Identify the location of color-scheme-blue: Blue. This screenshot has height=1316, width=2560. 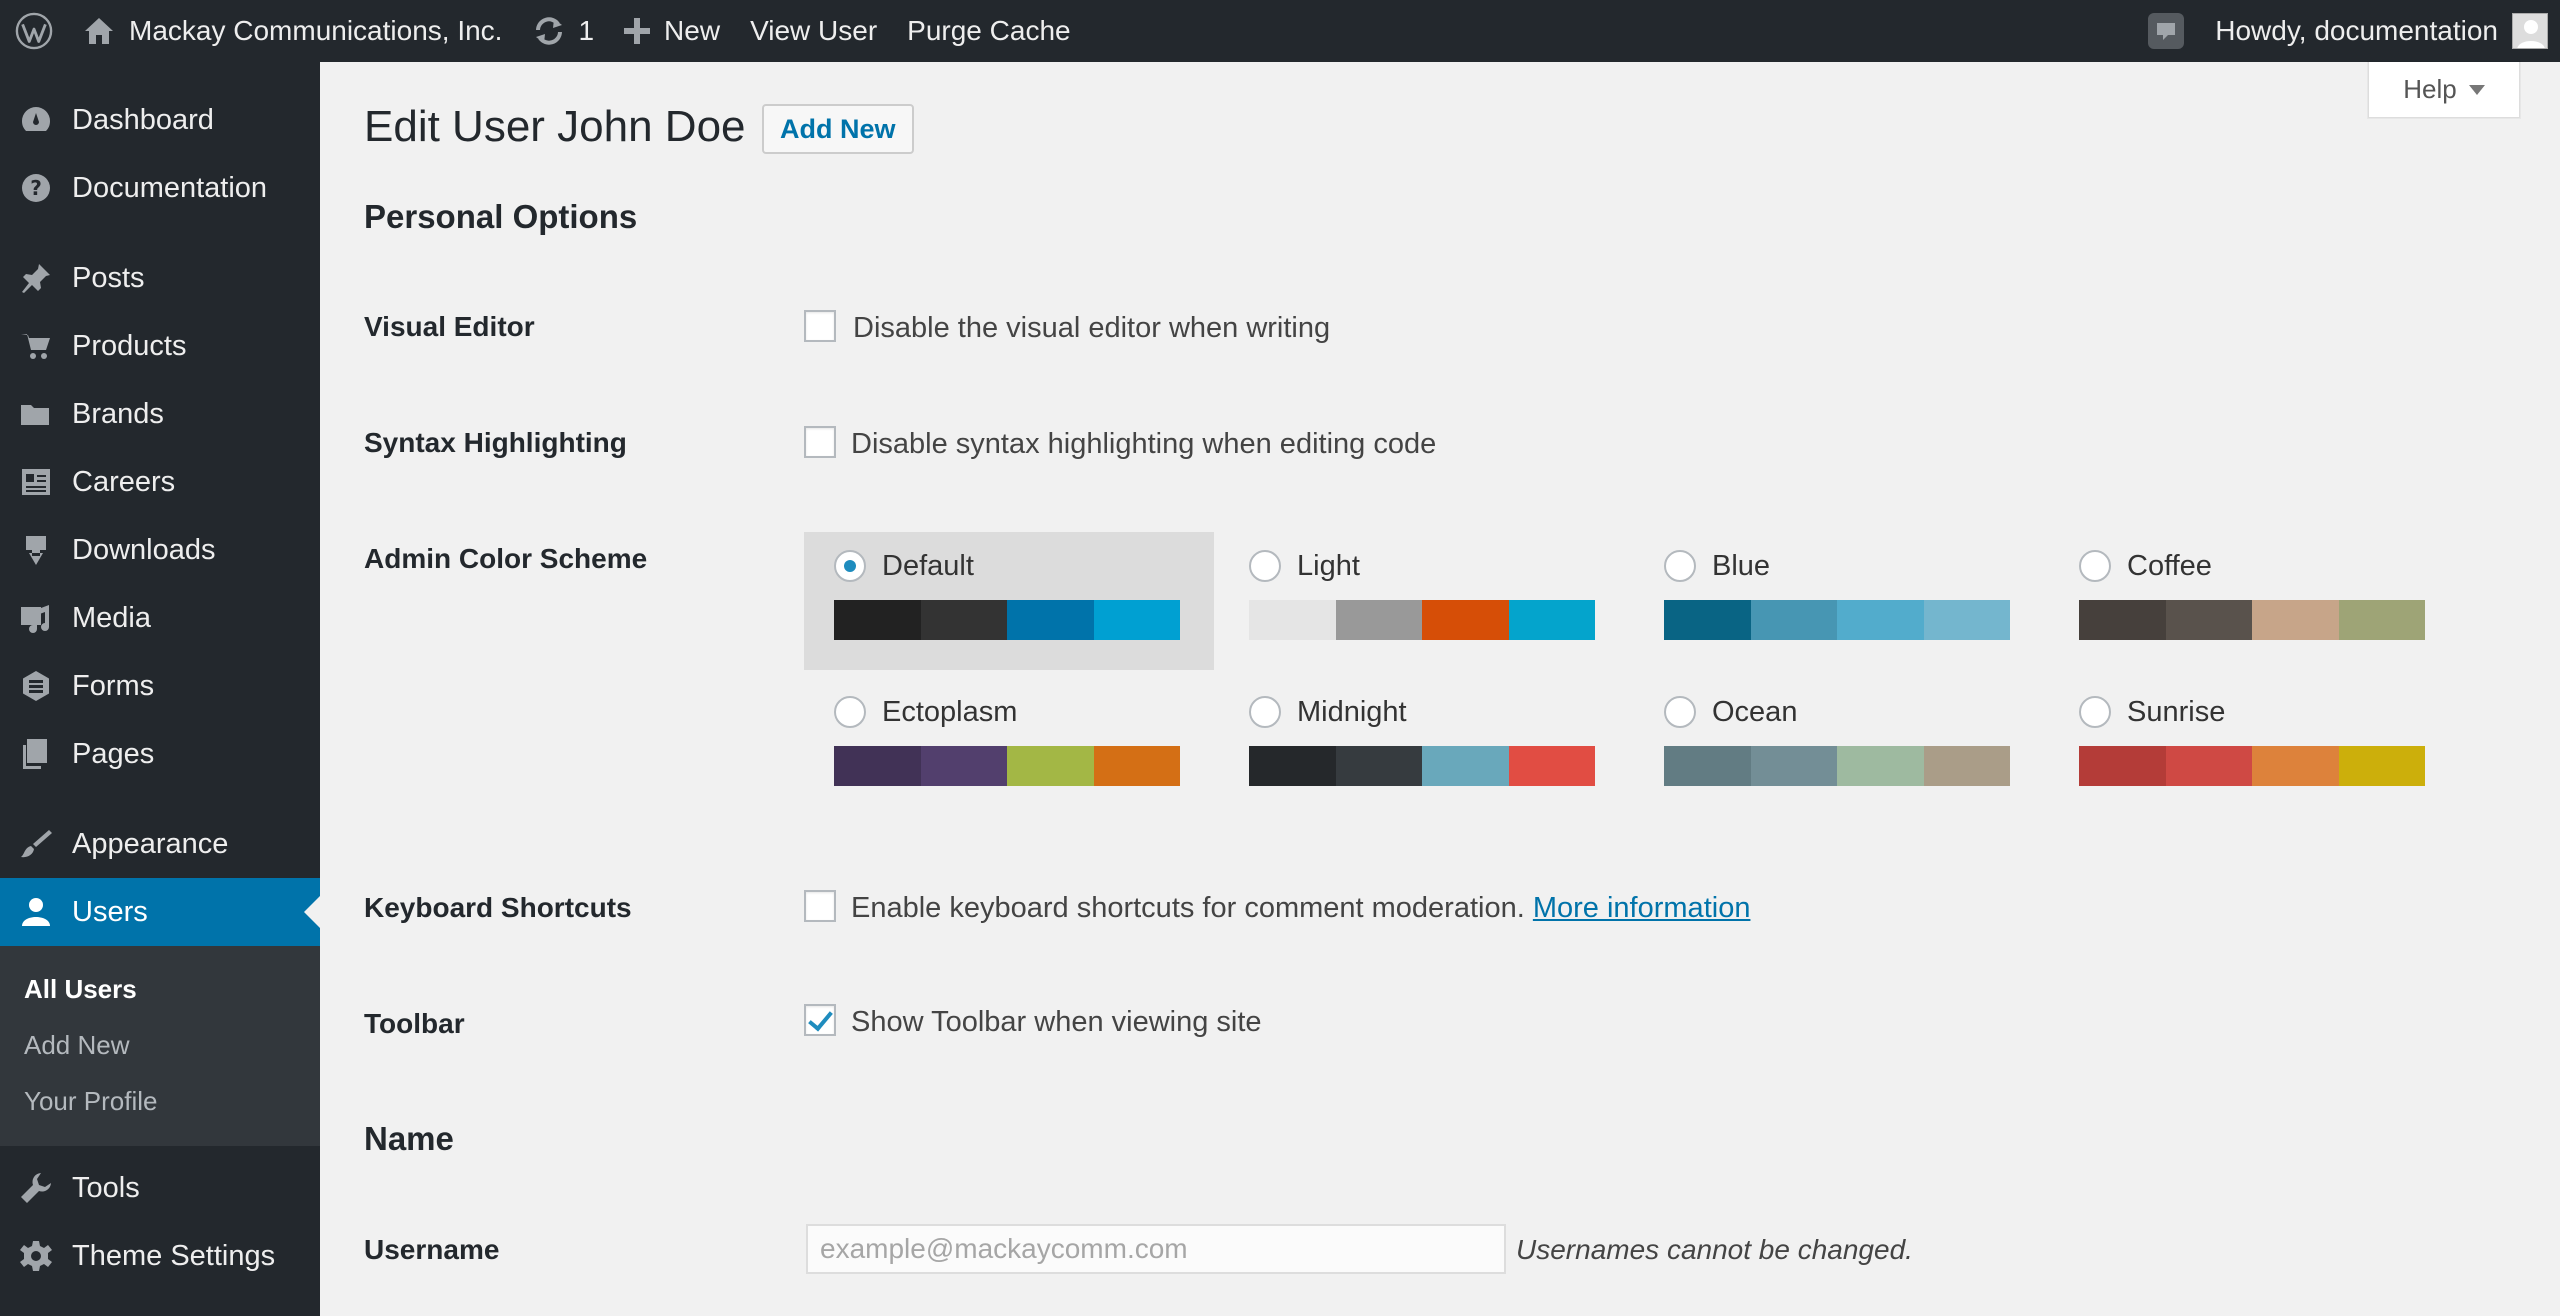
(1839, 601).